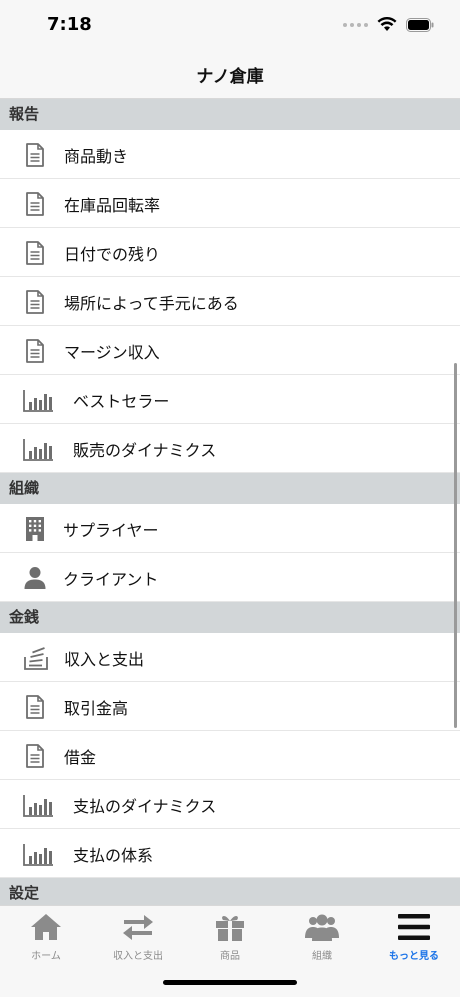  I want to click on section-header-money: 金銭, so click(230, 617).